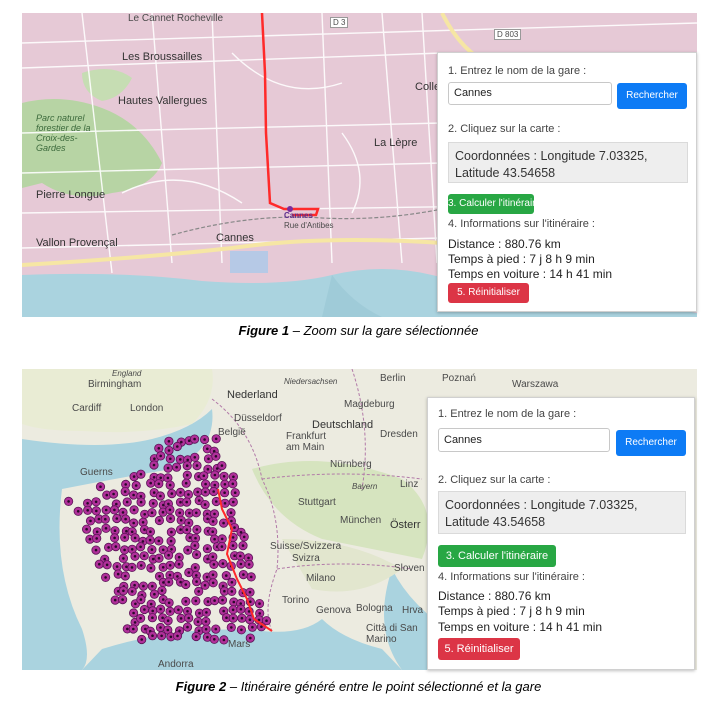 This screenshot has width=717, height=705. Describe the element at coordinates (127, 373) in the screenshot. I see `map-label-england: England` at that location.